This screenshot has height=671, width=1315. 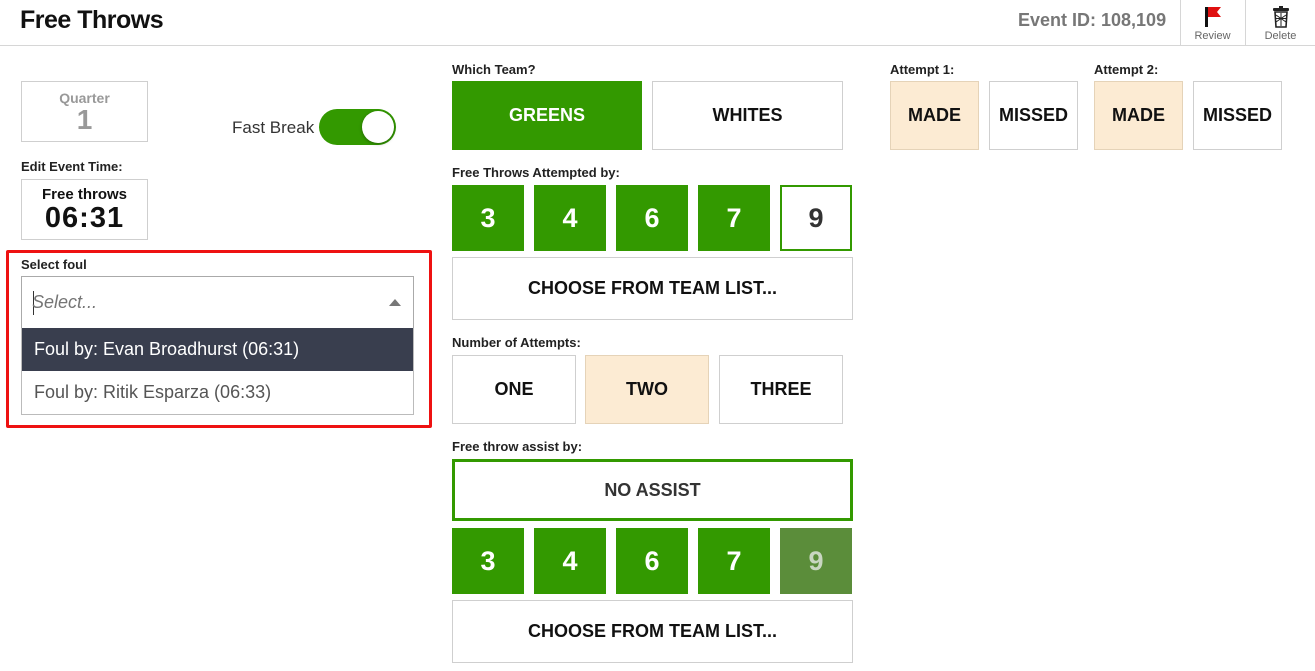 I want to click on foul-select, so click(x=217, y=302).